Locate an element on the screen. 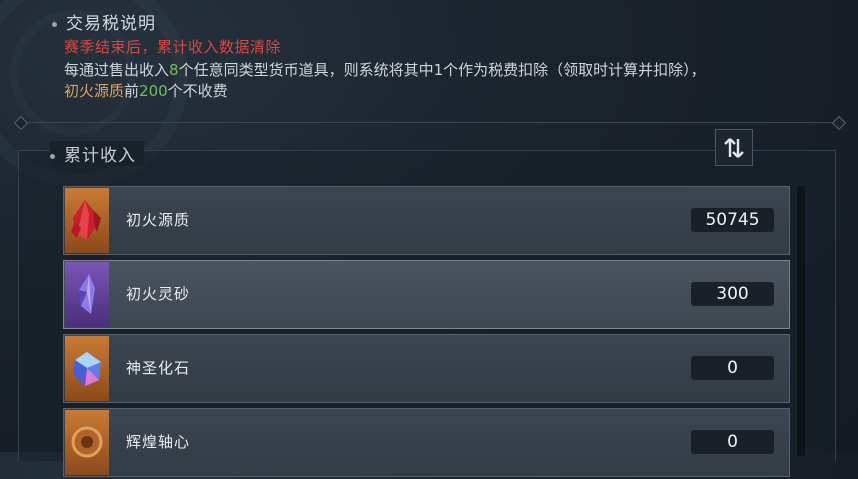 The height and width of the screenshot is (479, 858). season-reset-warning: 赛季结束后，累计收入数据清除 is located at coordinates (173, 47).